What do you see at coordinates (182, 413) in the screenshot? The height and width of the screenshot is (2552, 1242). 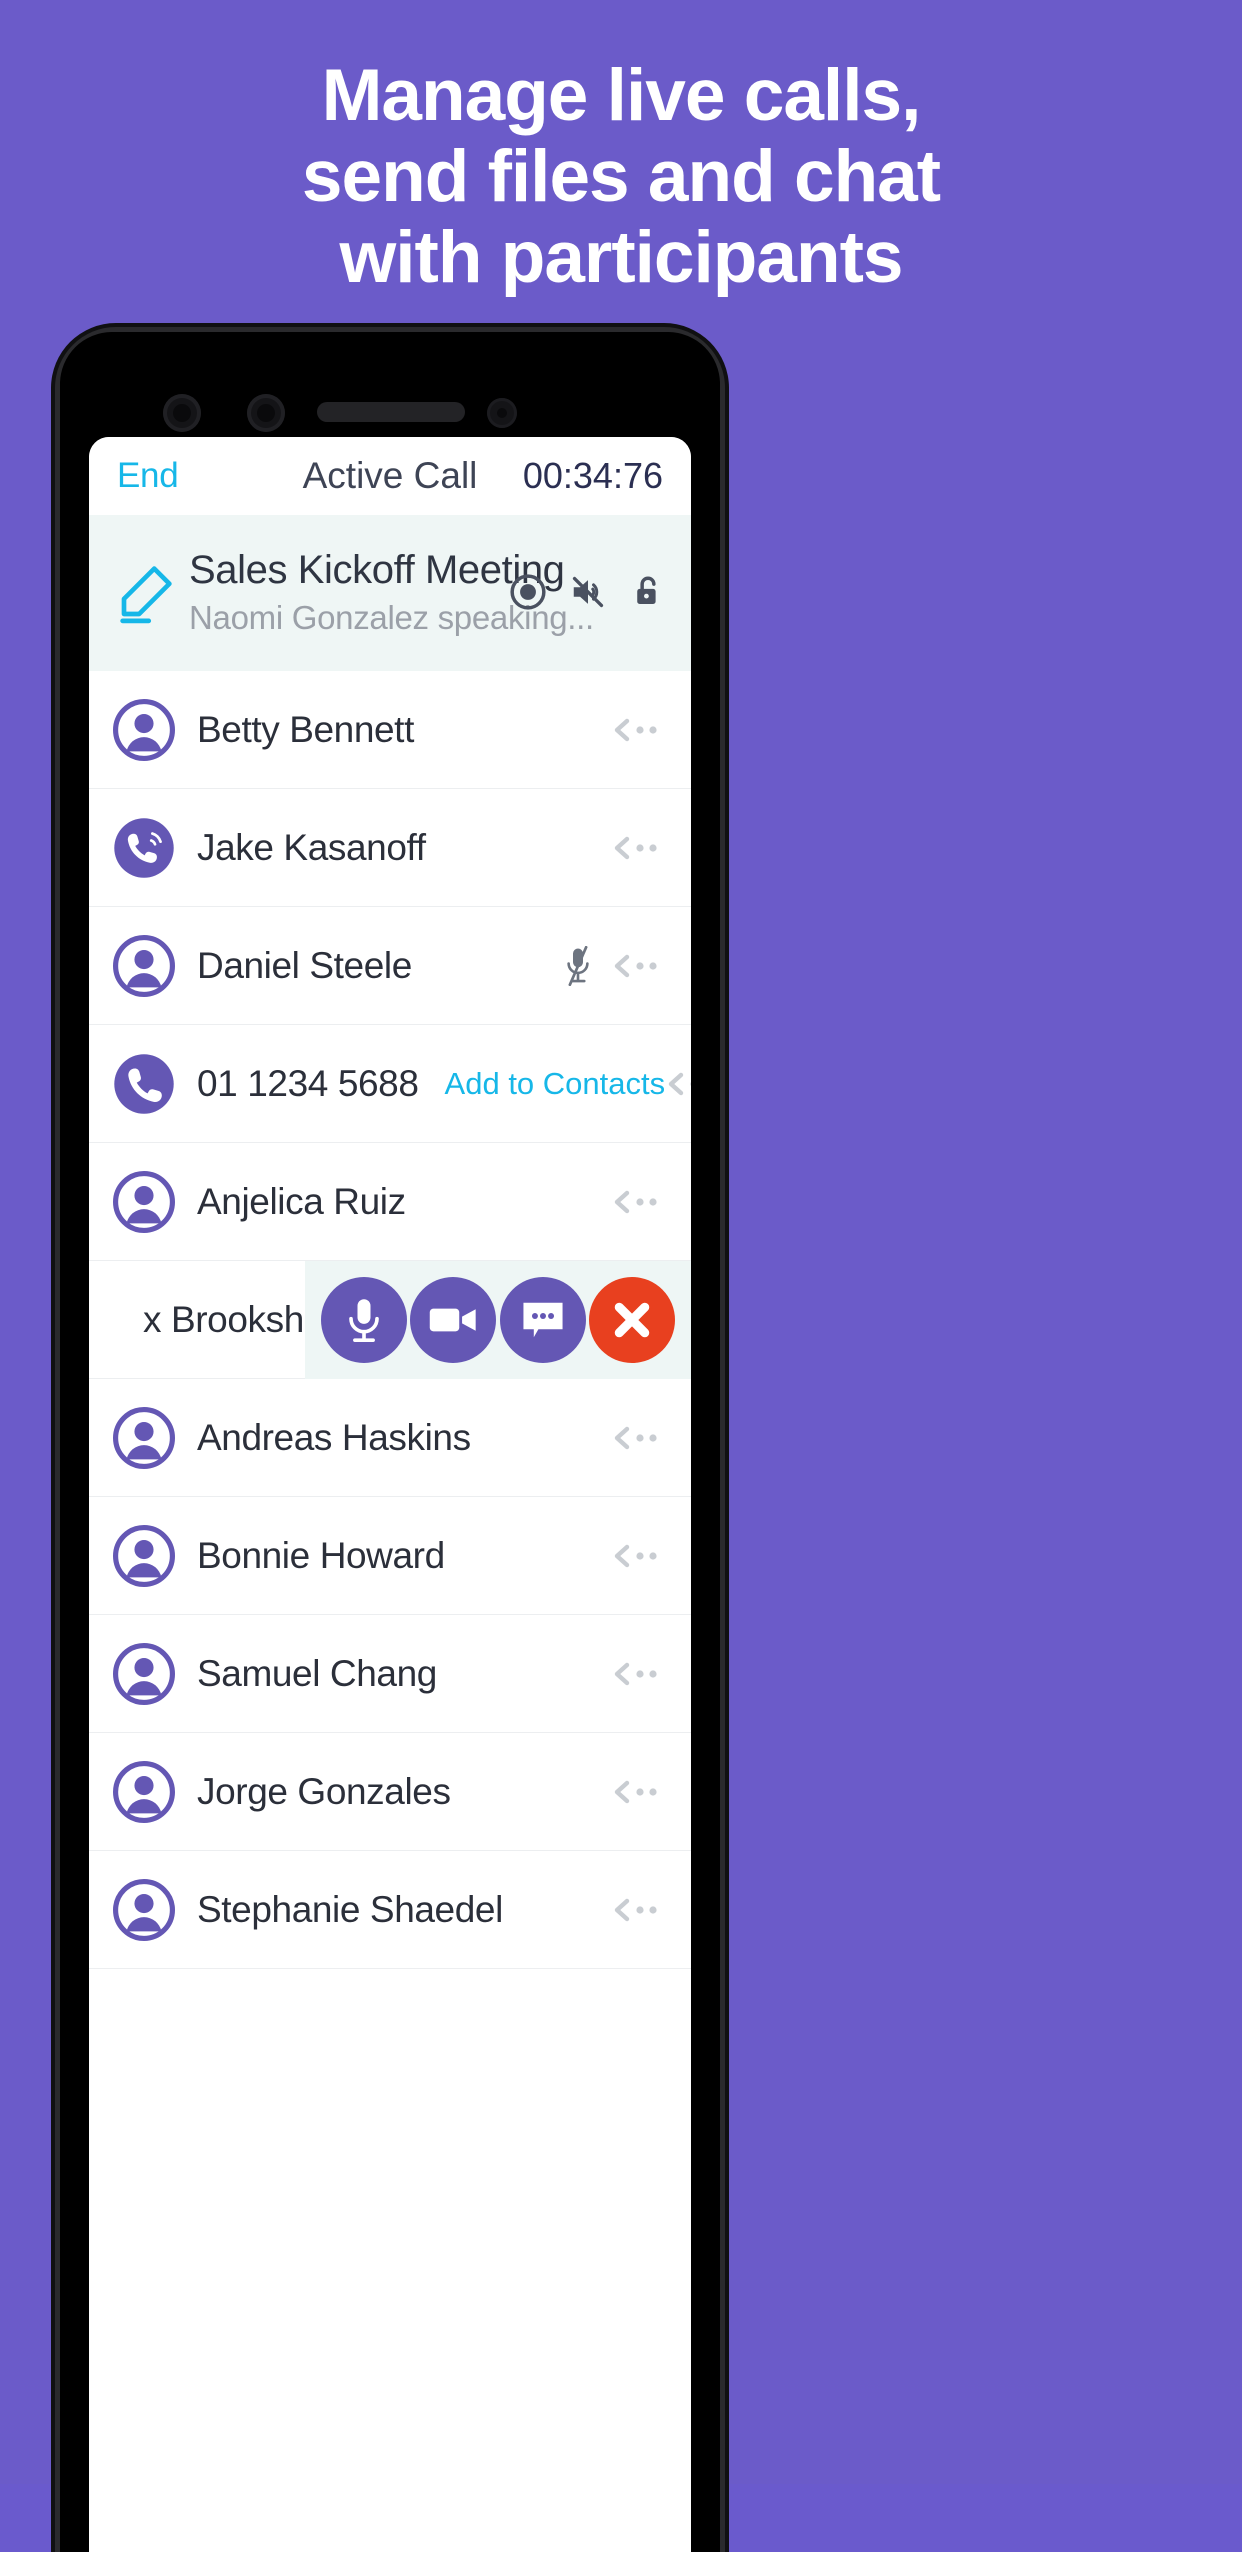 I see `front-camera-icon` at bounding box center [182, 413].